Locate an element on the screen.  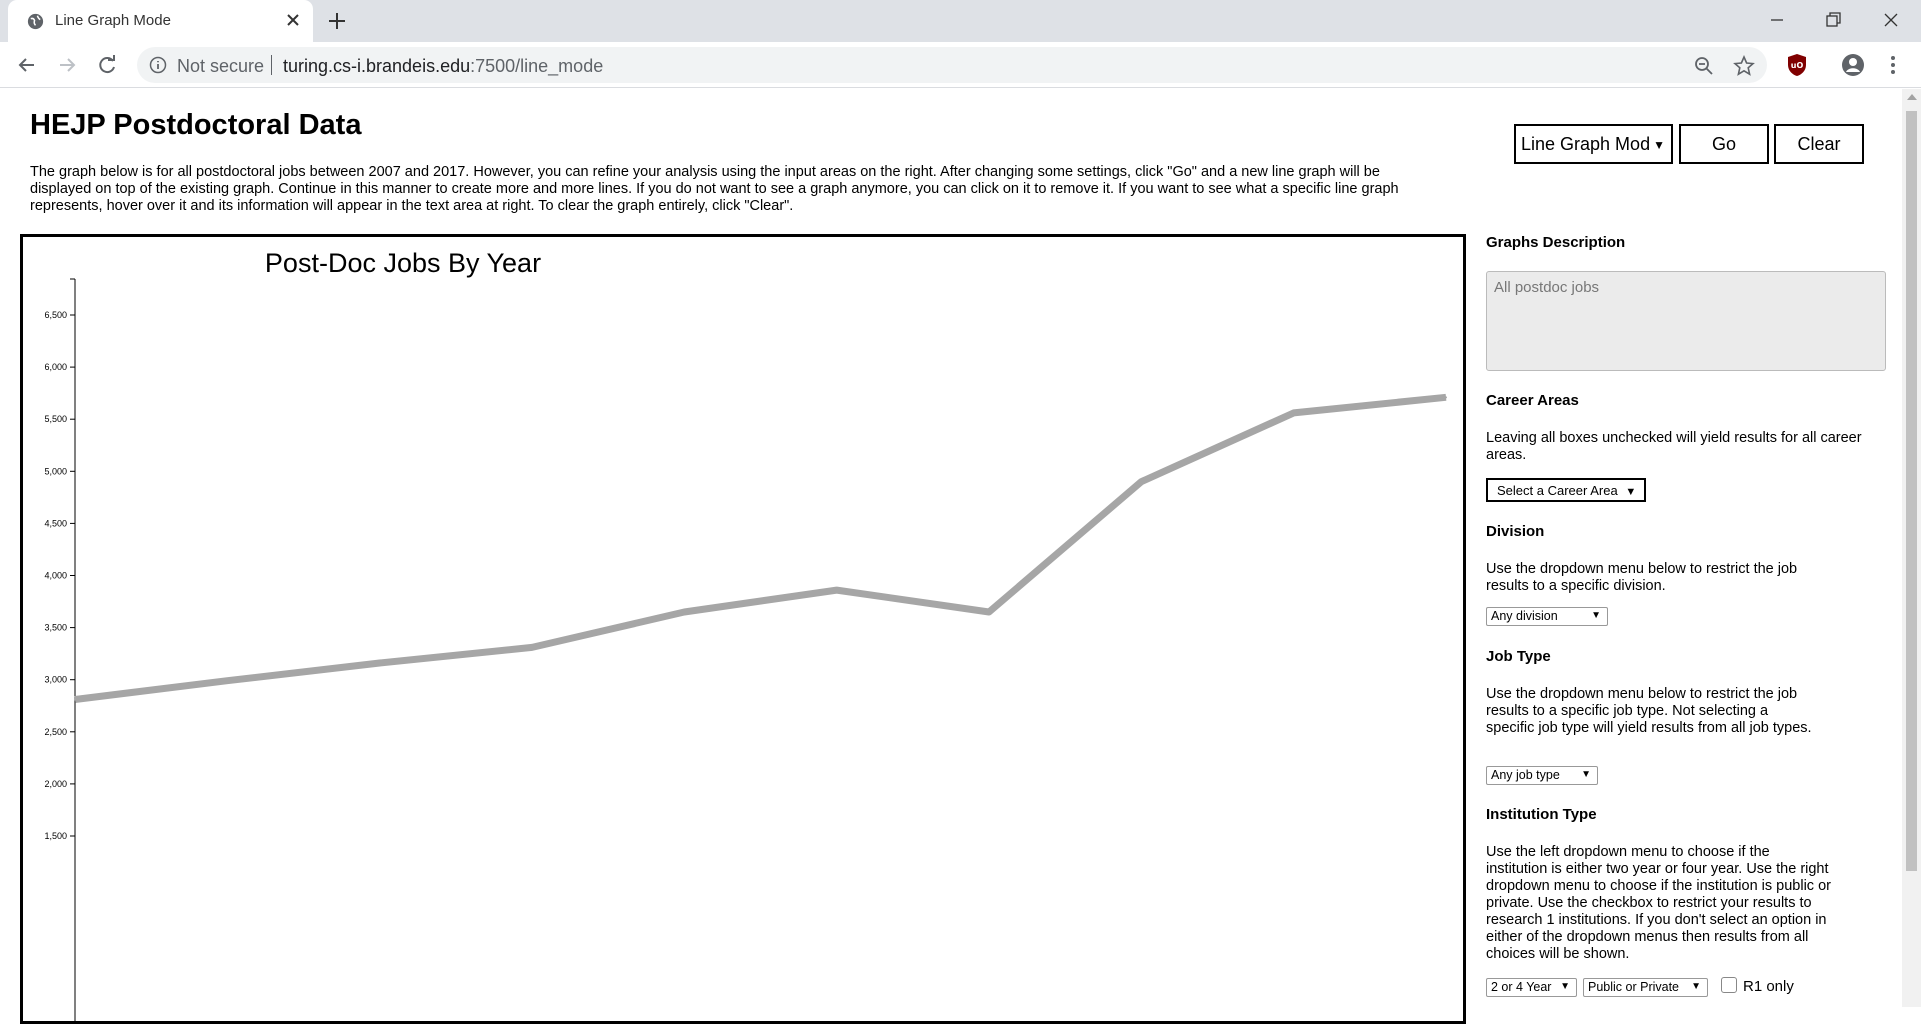
y-tick-label: 3,500 is located at coordinates (55, 628).